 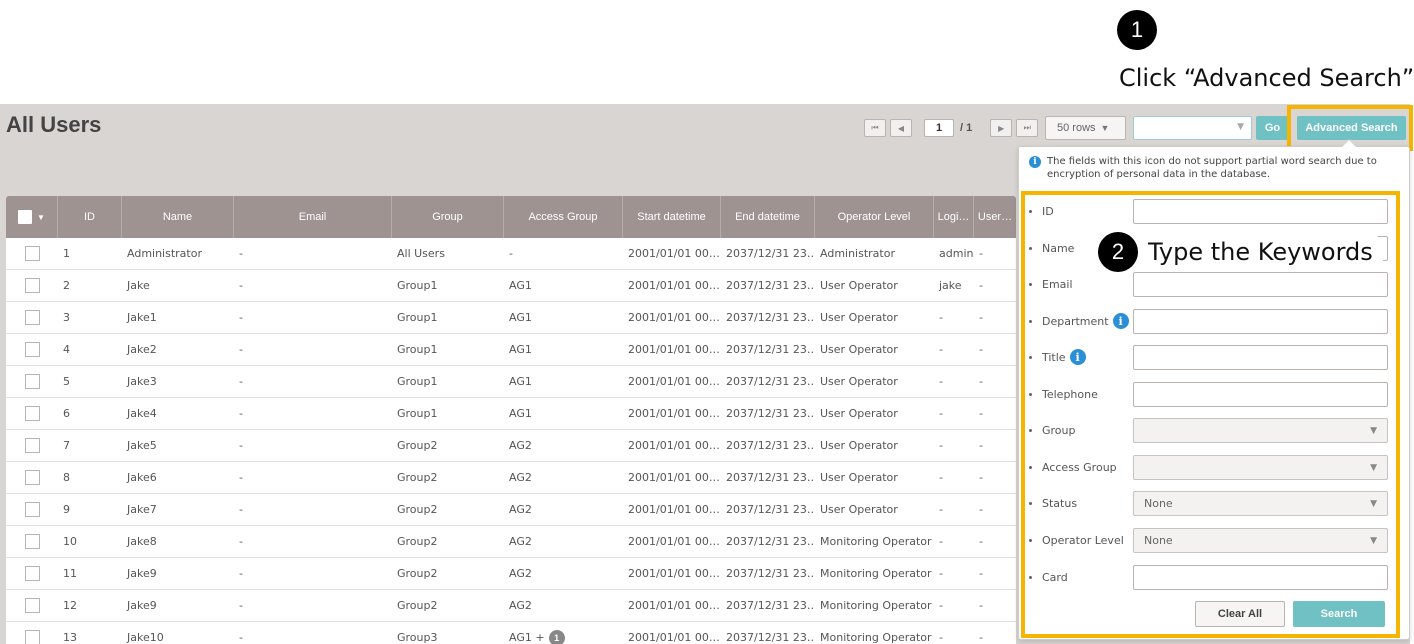 I want to click on next-page-button: ▶, so click(x=1001, y=128).